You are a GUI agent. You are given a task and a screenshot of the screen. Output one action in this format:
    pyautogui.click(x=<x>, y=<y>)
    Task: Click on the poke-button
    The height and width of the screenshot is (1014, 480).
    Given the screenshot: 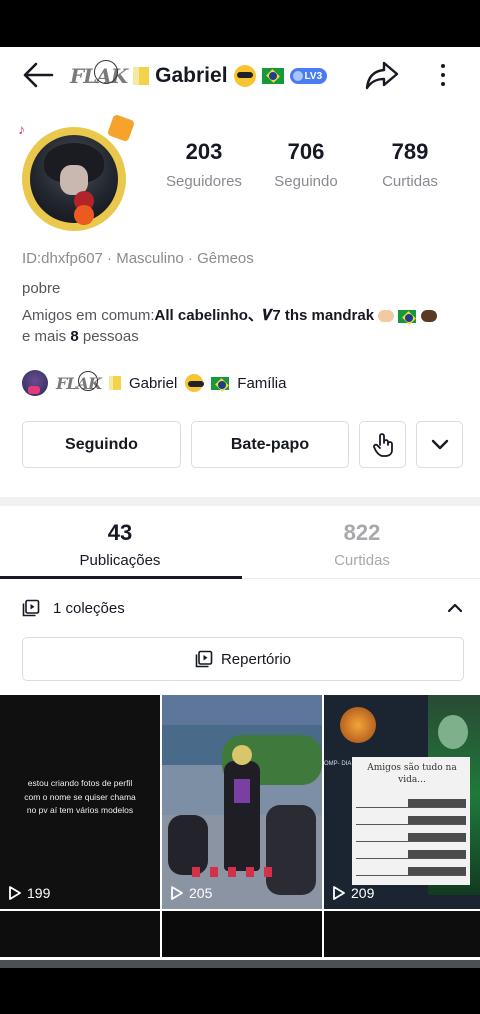 What is the action you would take?
    pyautogui.click(x=382, y=444)
    